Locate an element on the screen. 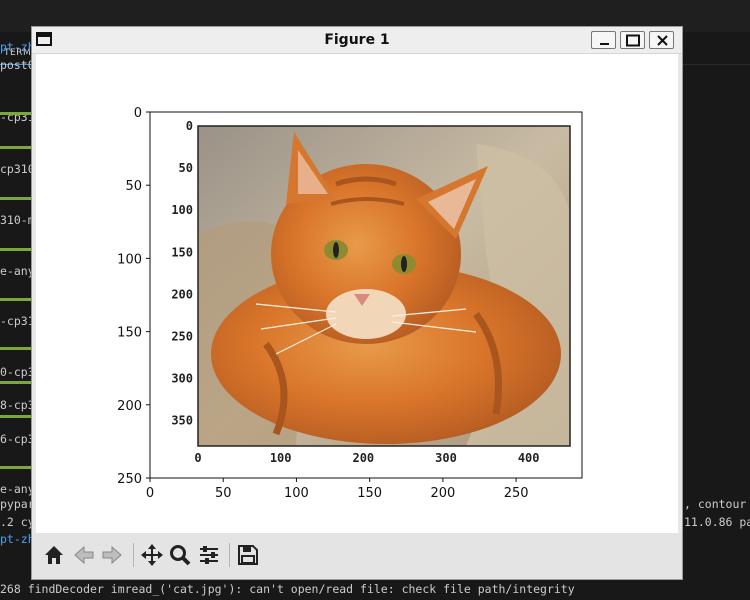  outer-x-tick-label: 100 is located at coordinates (296, 493).